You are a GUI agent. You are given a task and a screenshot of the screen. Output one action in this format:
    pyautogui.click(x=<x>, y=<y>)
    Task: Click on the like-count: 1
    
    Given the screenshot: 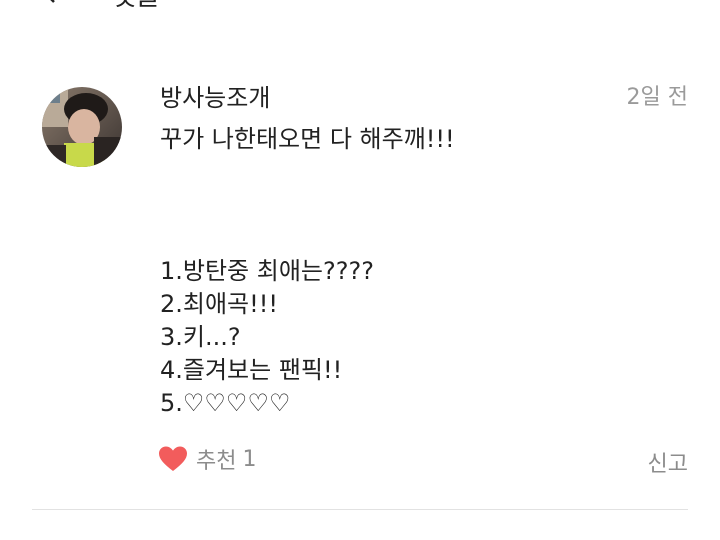 What is the action you would take?
    pyautogui.click(x=249, y=459)
    